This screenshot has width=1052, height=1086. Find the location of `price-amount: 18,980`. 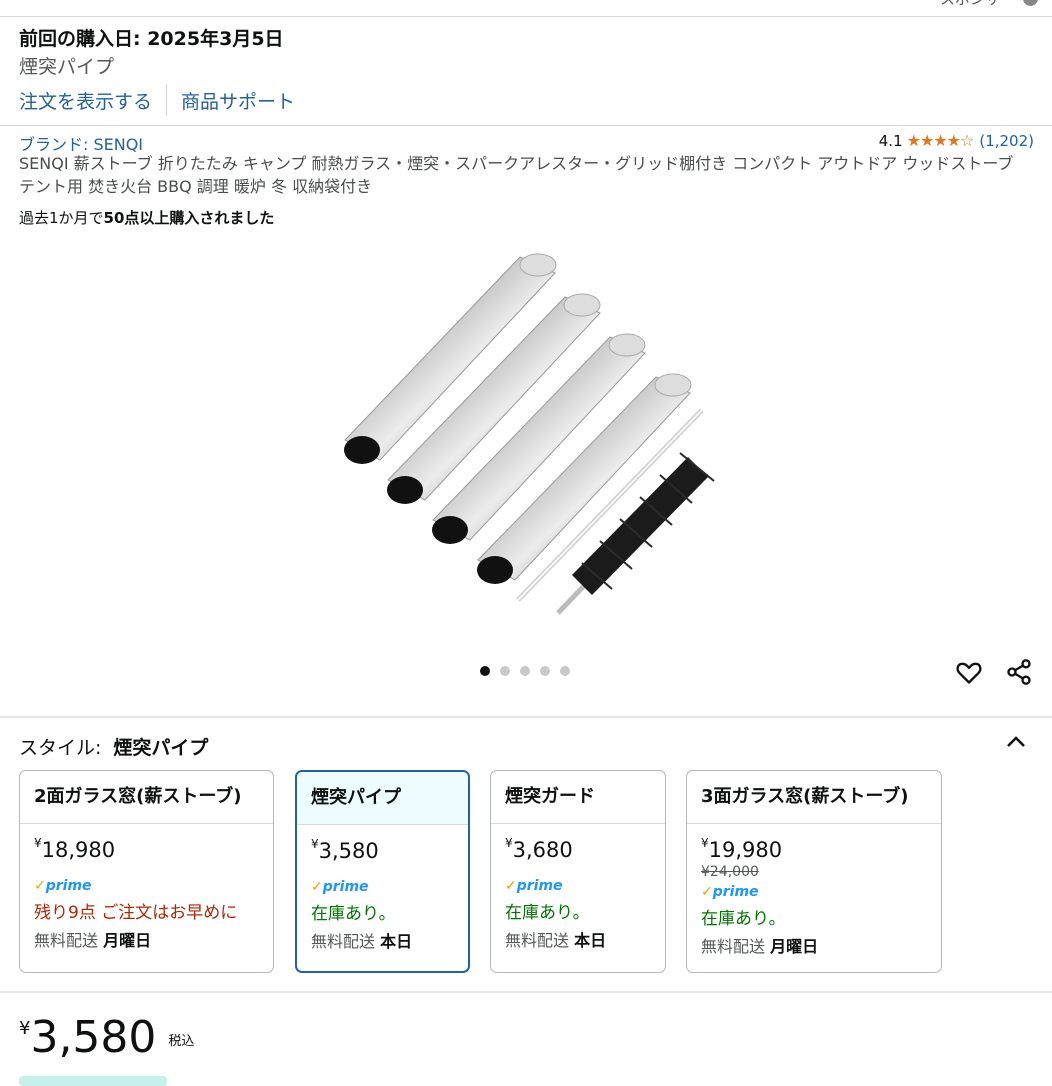

price-amount: 18,980 is located at coordinates (78, 850).